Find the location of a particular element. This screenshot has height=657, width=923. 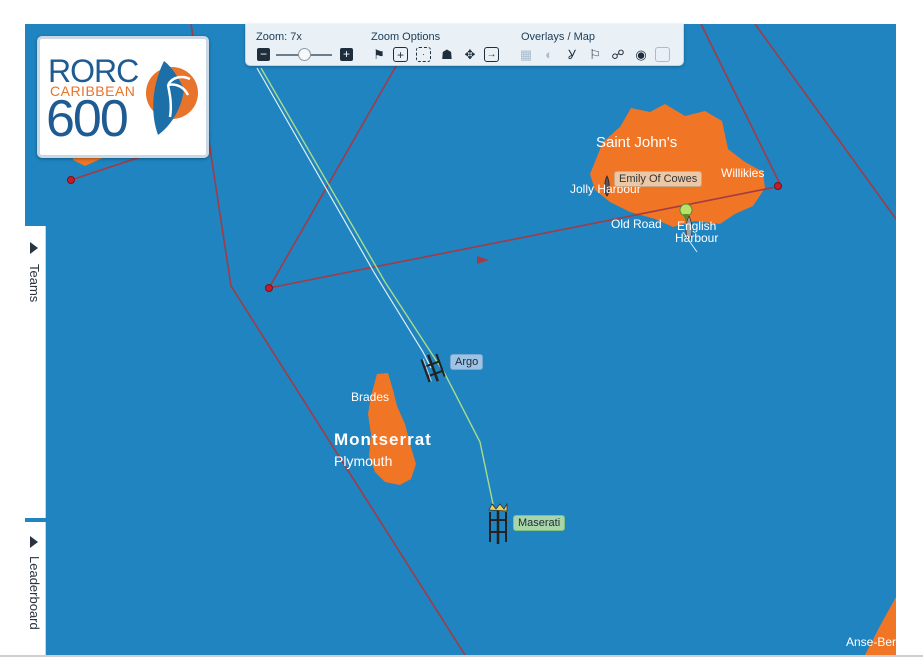

group-icon: ☗ is located at coordinates (447, 54).